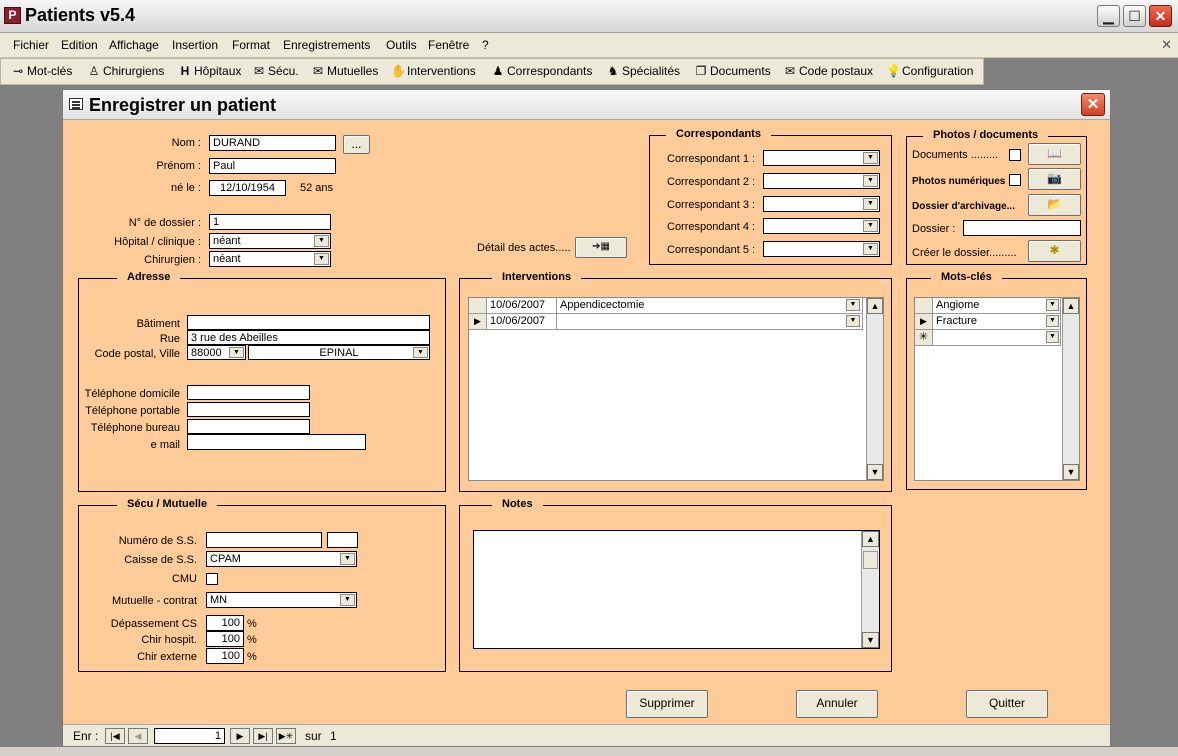 Image resolution: width=1178 pixels, height=756 pixels. I want to click on chir-hospit-field: 100, so click(225, 639).